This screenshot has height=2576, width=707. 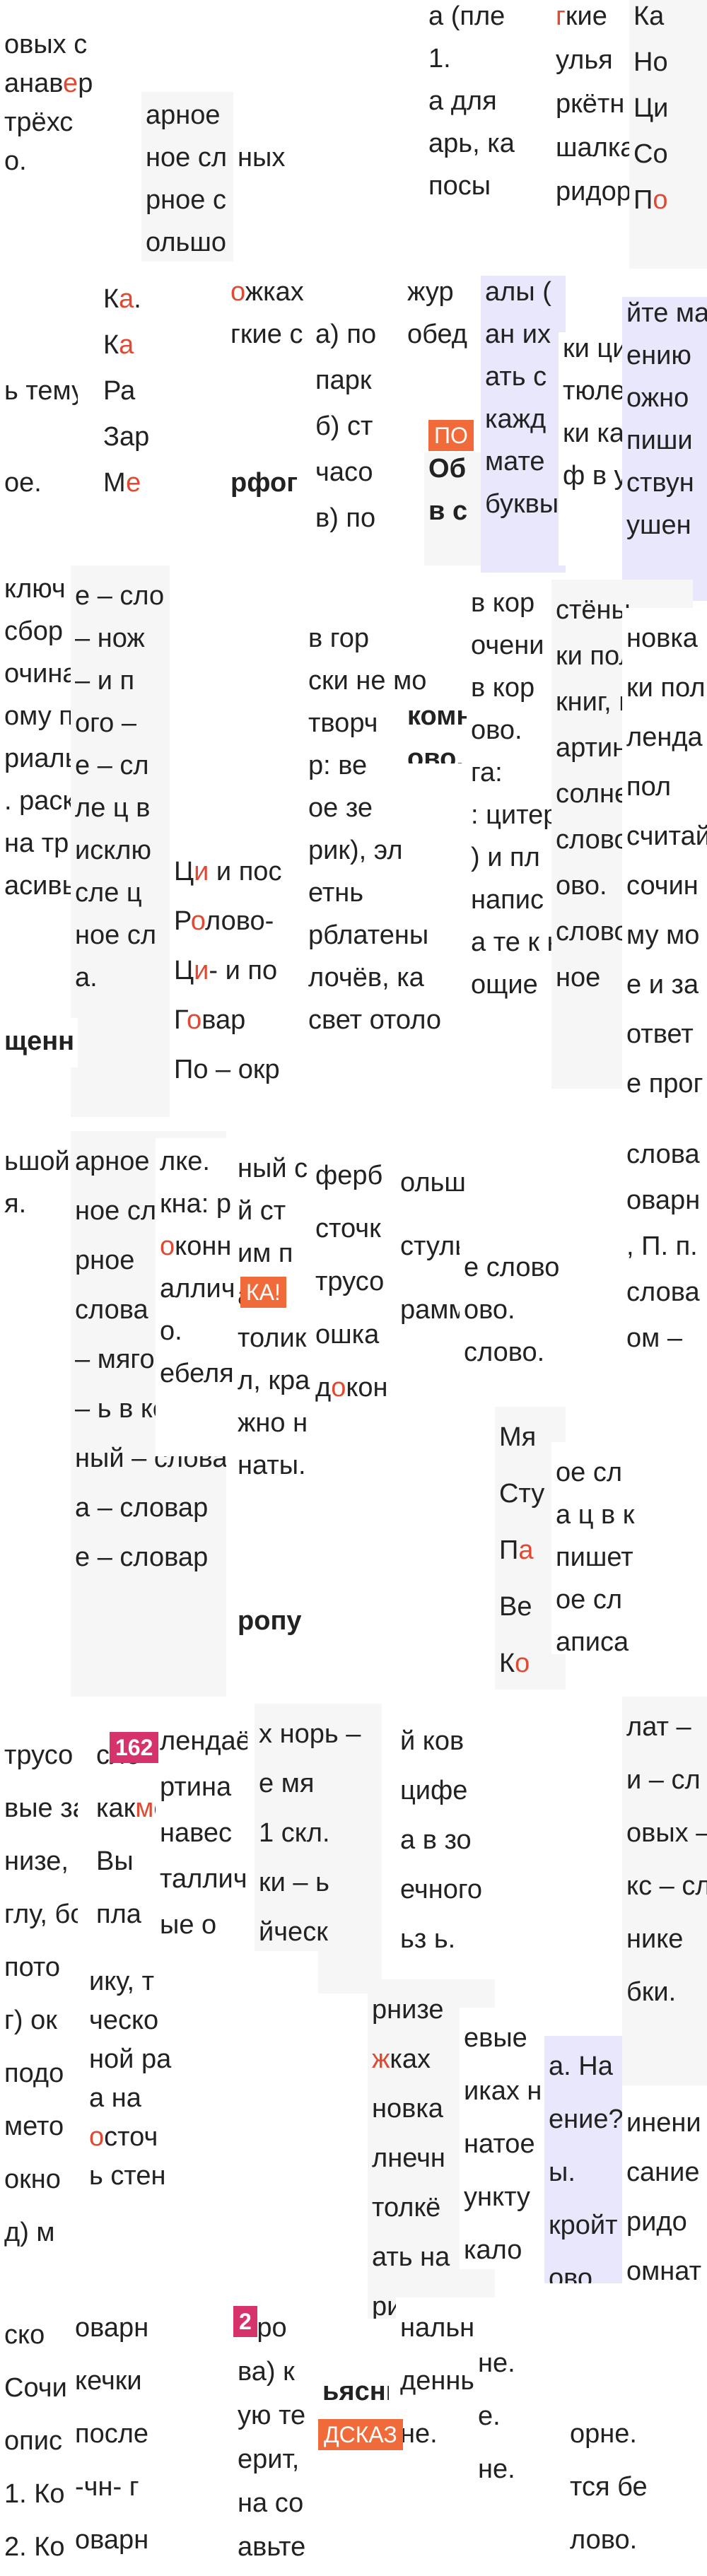 I want to click on text-line: оконн, so click(x=196, y=1246).